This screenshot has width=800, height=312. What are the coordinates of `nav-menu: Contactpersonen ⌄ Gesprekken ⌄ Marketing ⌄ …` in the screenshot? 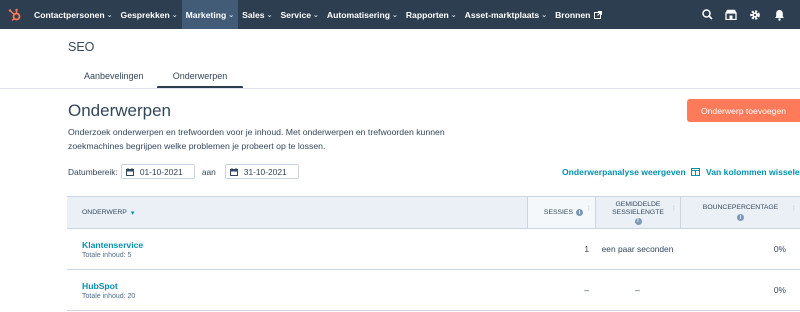 It's located at (318, 14).